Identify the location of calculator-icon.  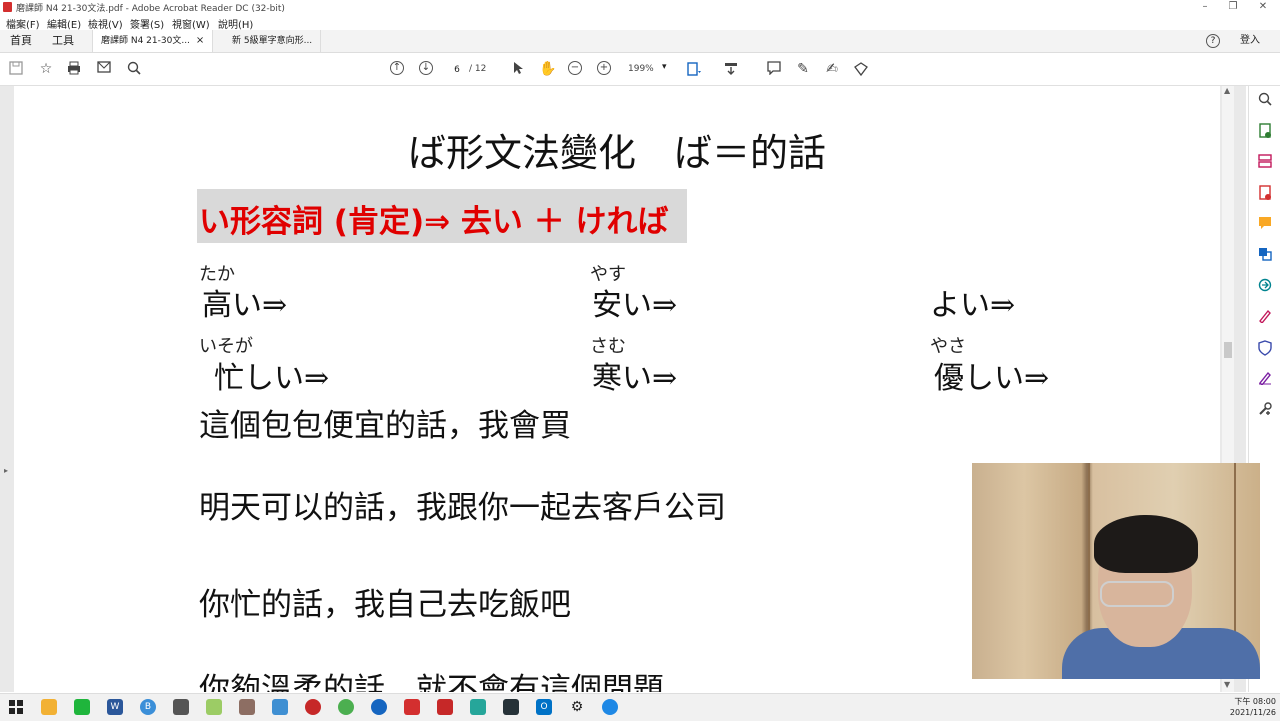
(181, 707).